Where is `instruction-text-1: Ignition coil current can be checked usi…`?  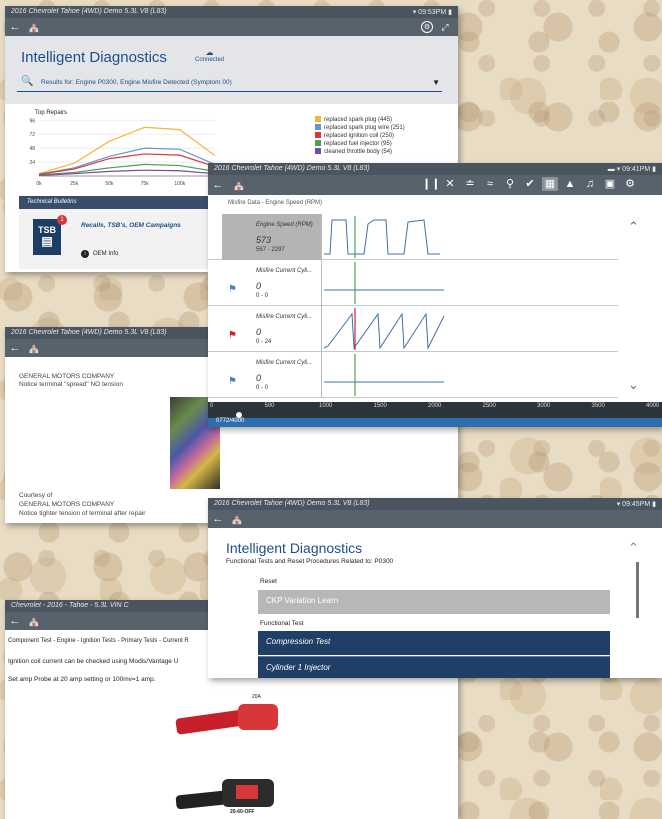 instruction-text-1: Ignition coil current can be checked usi… is located at coordinates (93, 661).